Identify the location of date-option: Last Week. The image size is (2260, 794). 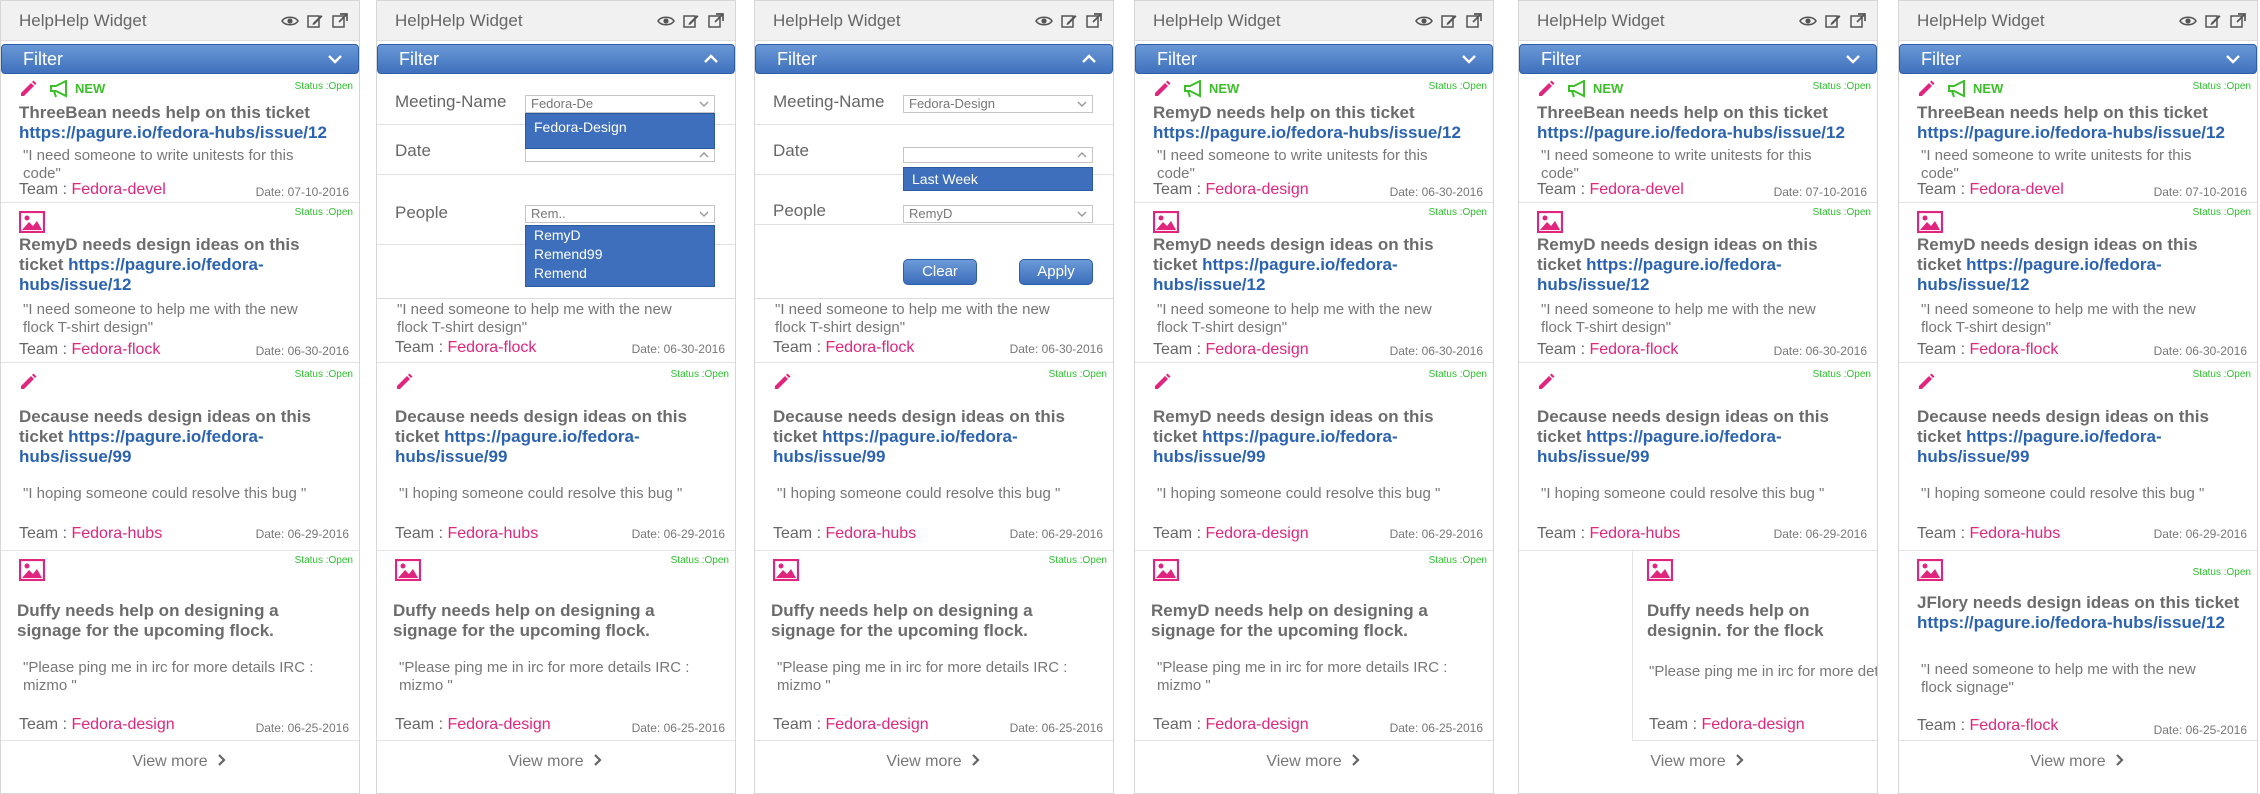
(998, 179).